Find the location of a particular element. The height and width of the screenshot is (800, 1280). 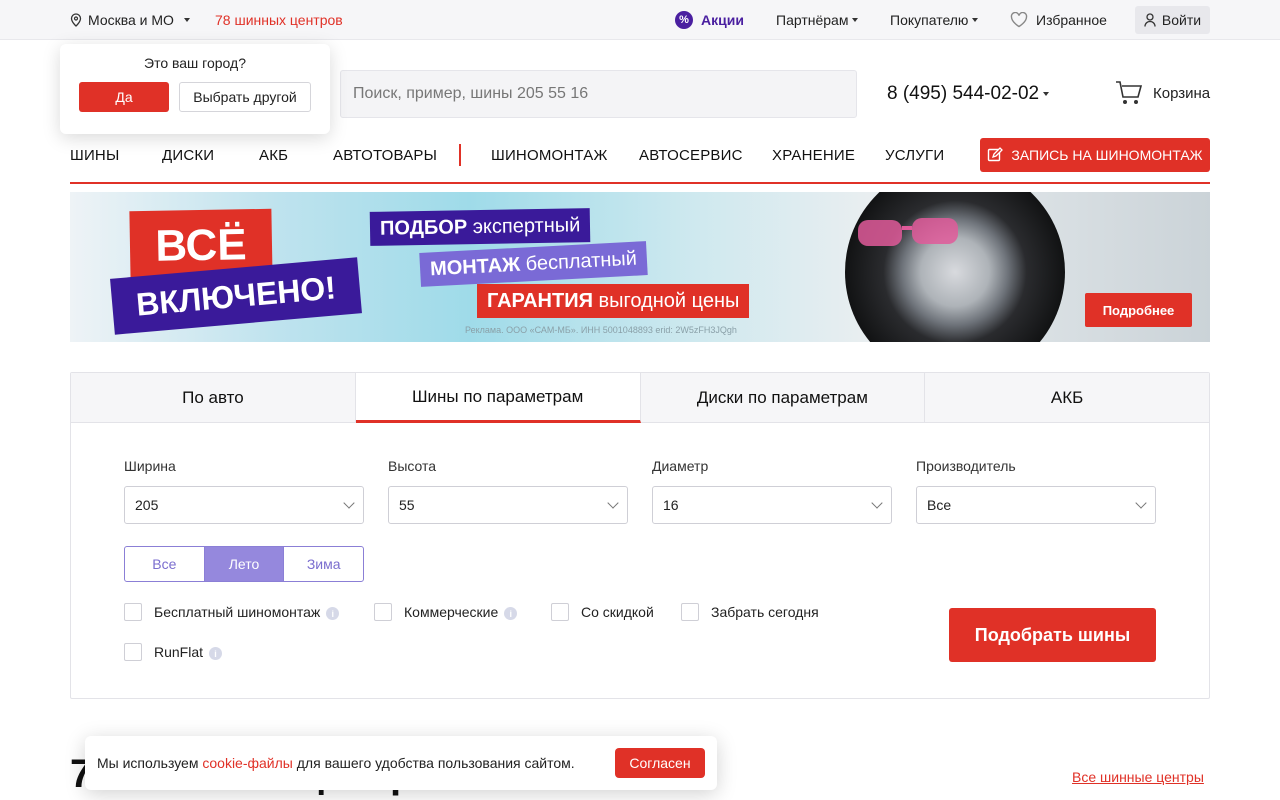

partners-menu: Партнёрам is located at coordinates (817, 20).